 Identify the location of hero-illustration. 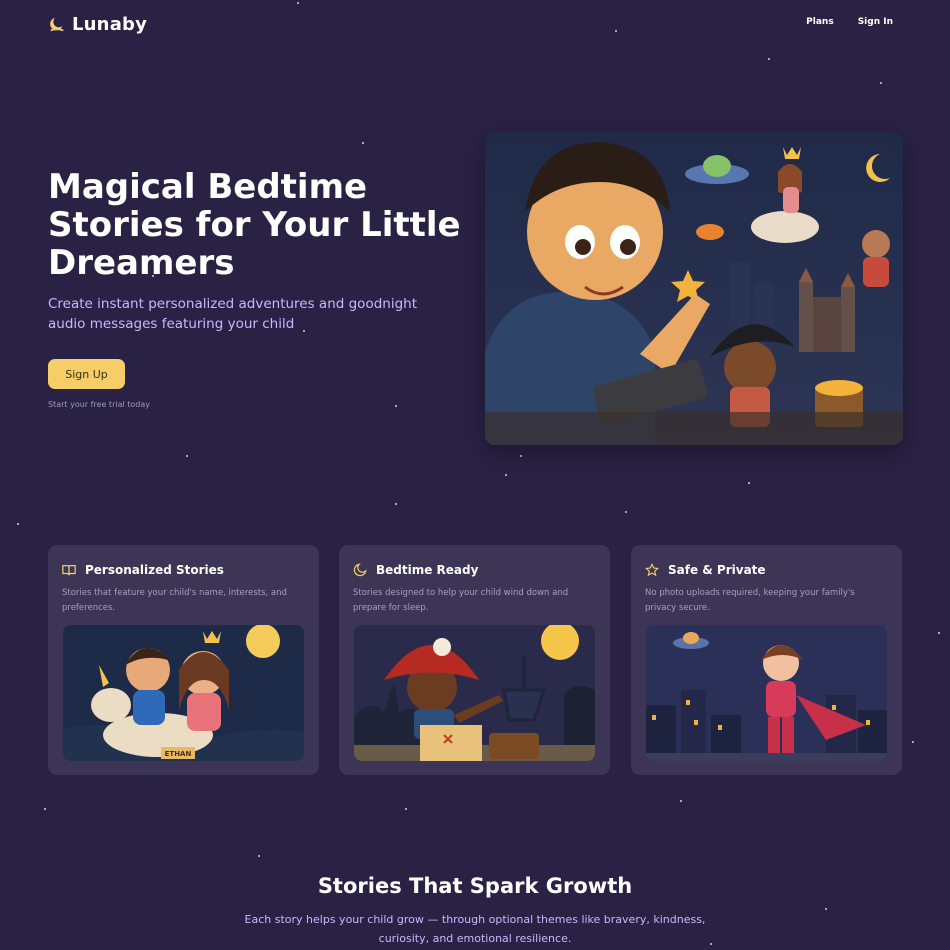
(694, 288).